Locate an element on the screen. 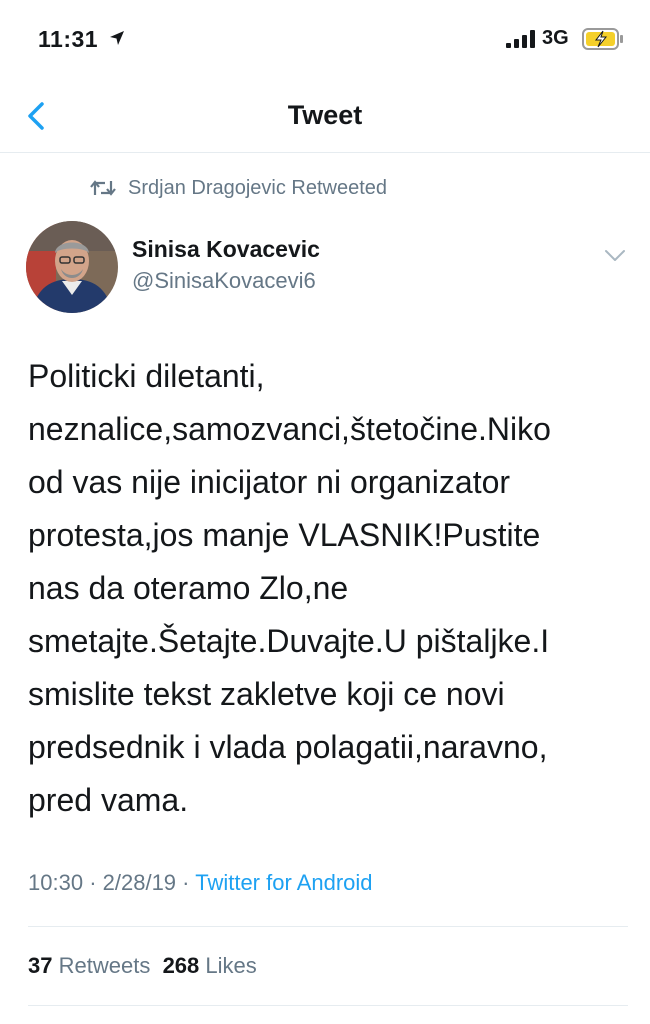  chevron-down-icon is located at coordinates (615, 255).